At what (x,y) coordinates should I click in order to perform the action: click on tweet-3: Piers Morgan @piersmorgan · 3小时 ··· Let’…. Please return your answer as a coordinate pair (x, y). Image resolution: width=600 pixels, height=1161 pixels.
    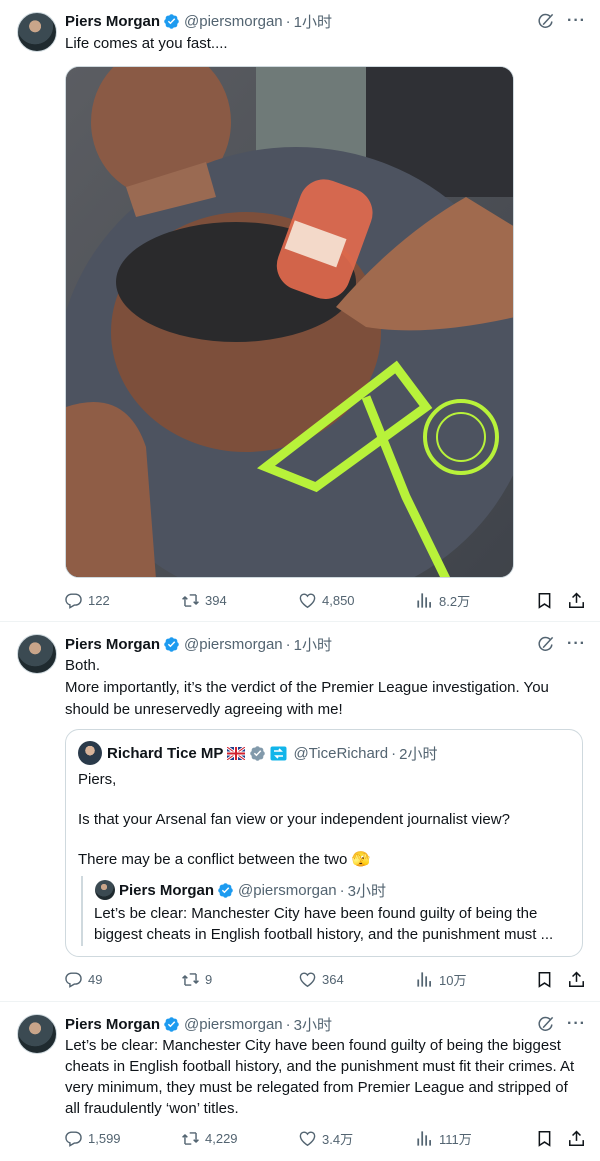
    Looking at the image, I should click on (300, 1081).